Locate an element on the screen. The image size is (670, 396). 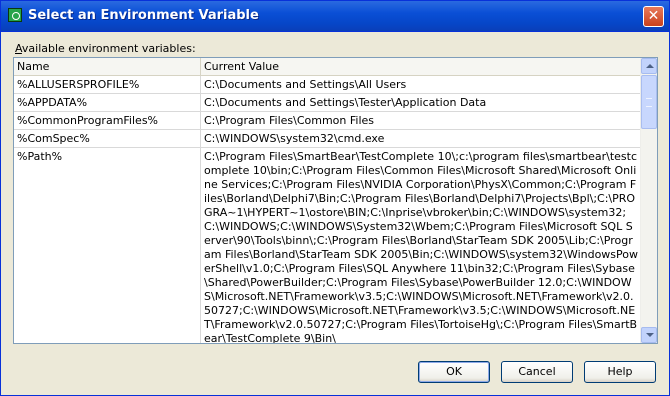
close-icon: ✕ is located at coordinates (653, 16).